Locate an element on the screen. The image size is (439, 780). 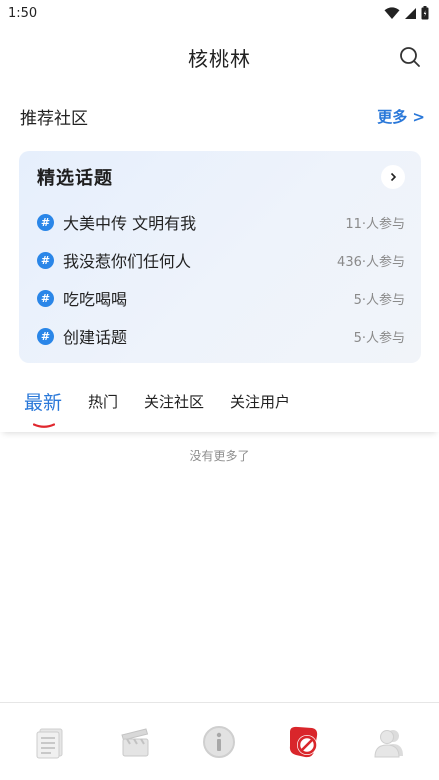
newspaper-icon is located at coordinates (49, 743).